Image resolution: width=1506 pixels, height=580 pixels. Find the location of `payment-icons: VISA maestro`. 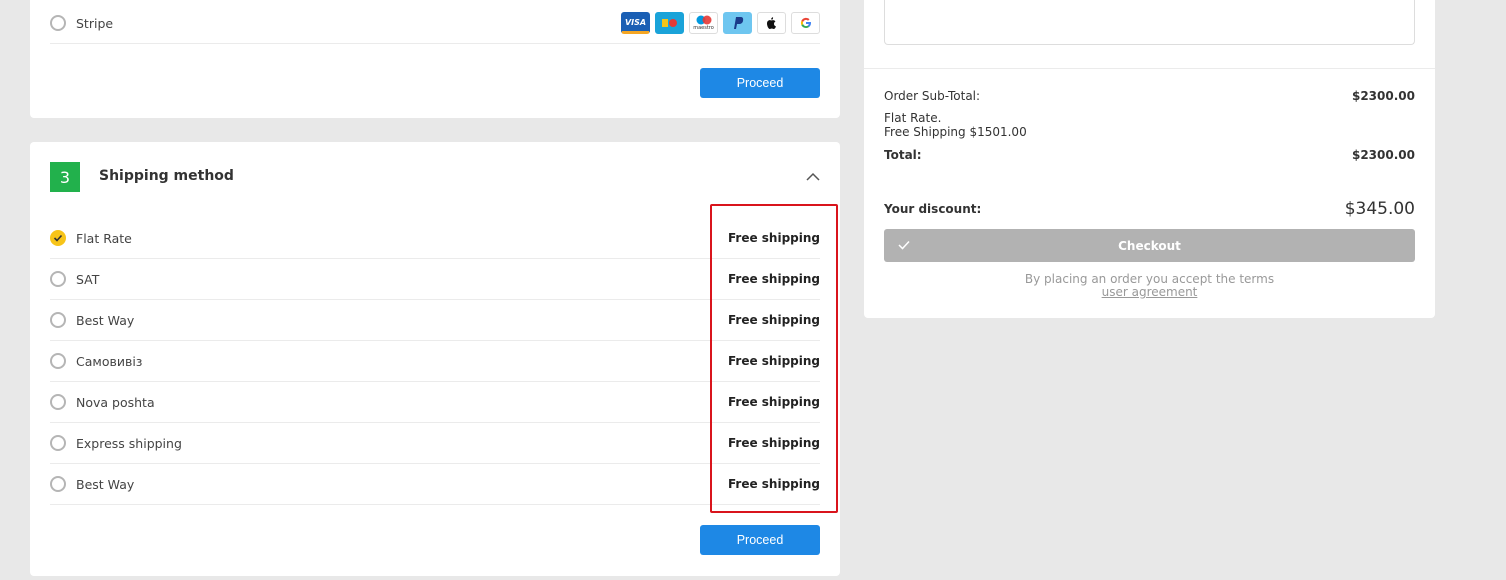

payment-icons: VISA maestro is located at coordinates (720, 23).